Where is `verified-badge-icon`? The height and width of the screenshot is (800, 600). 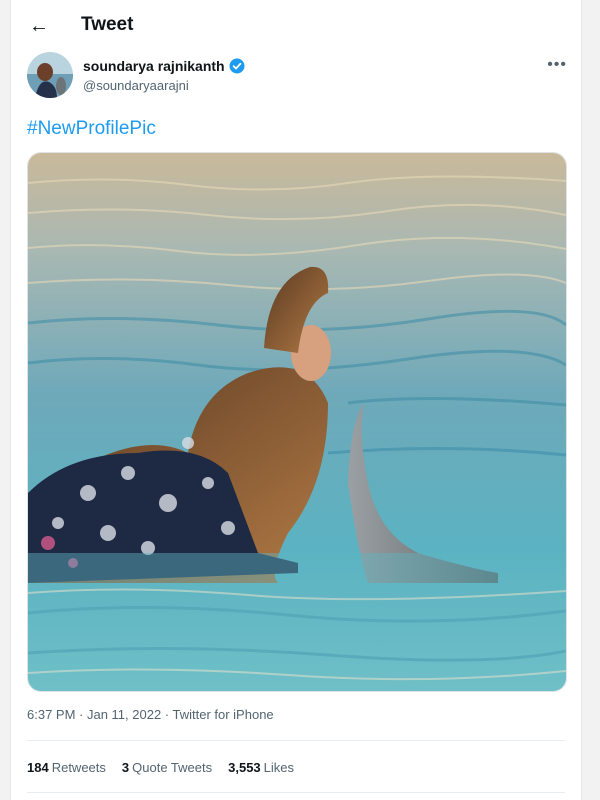 verified-badge-icon is located at coordinates (237, 66).